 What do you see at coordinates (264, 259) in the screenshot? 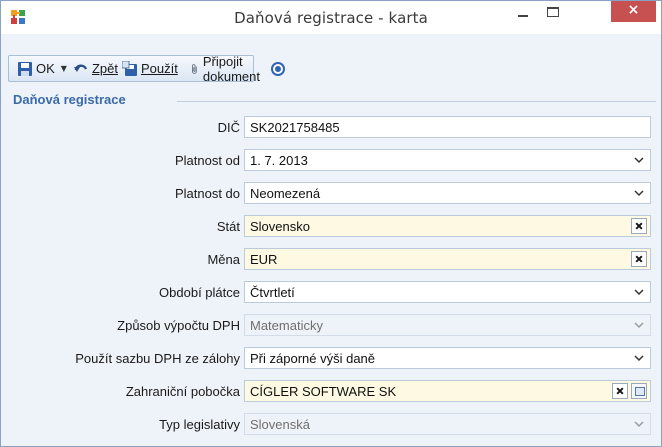
I see `field-value: EUR` at bounding box center [264, 259].